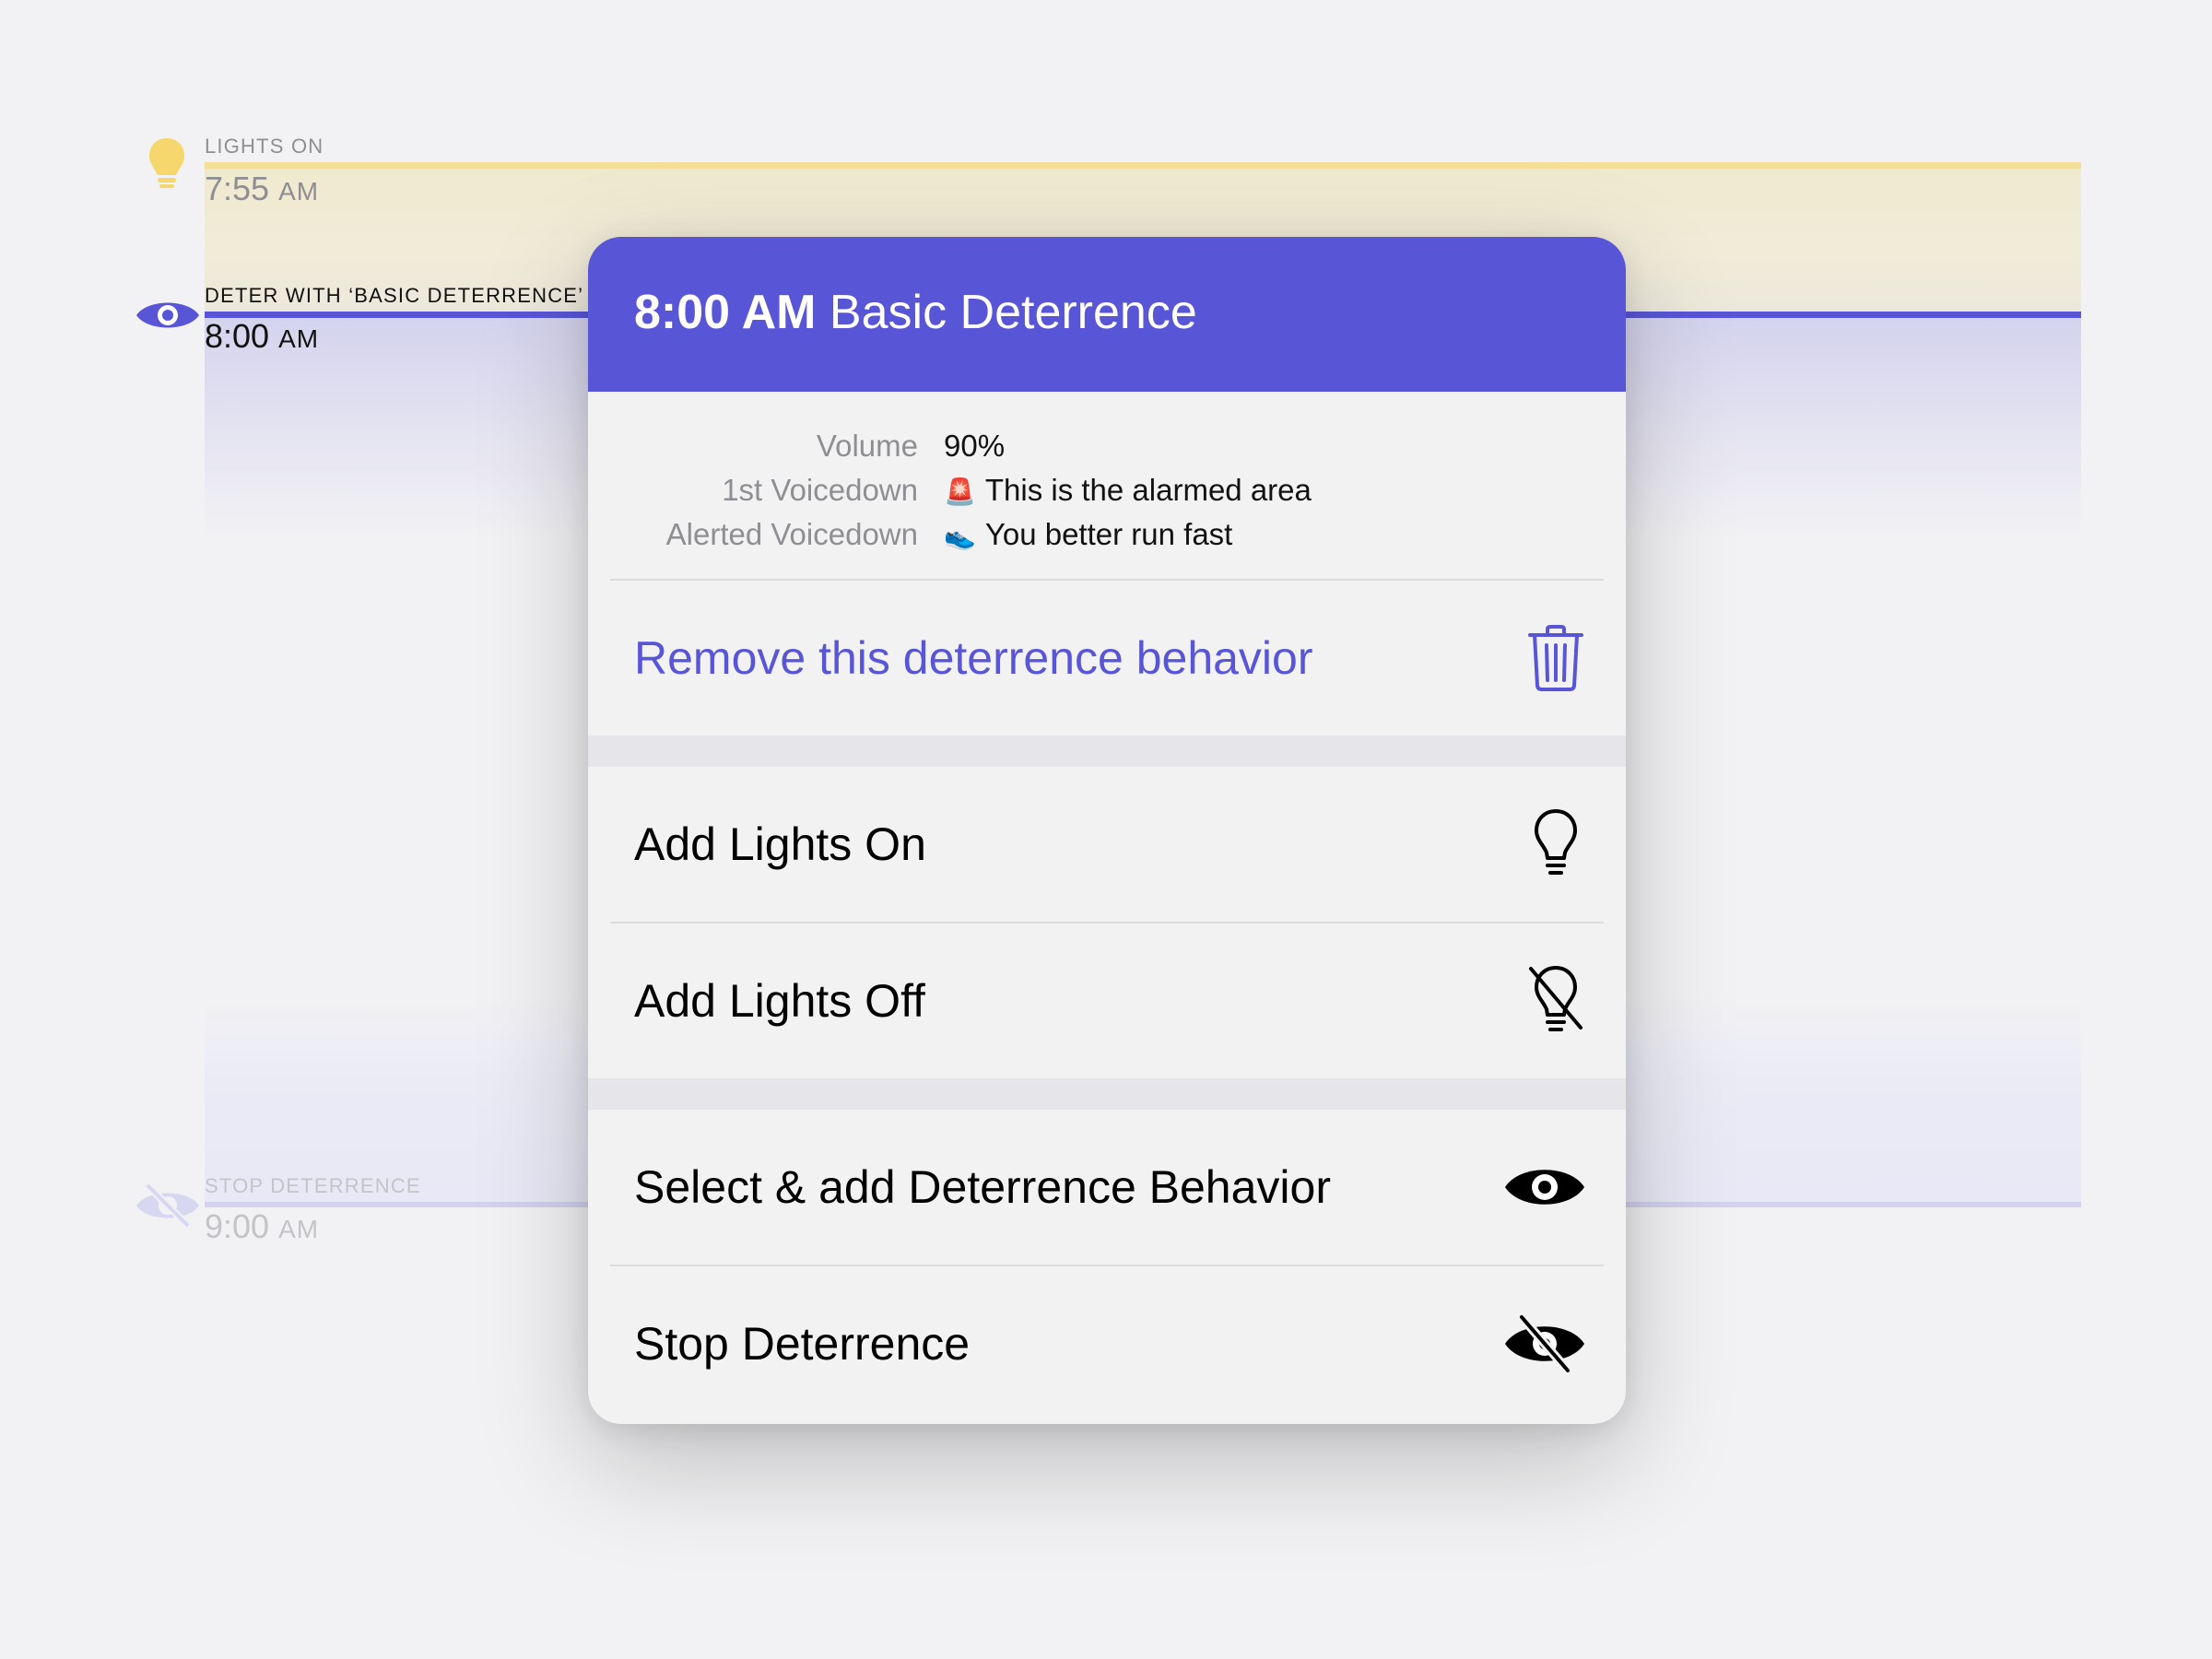 The height and width of the screenshot is (1659, 2212). Describe the element at coordinates (237, 1226) in the screenshot. I see `time-value: 9:00` at that location.